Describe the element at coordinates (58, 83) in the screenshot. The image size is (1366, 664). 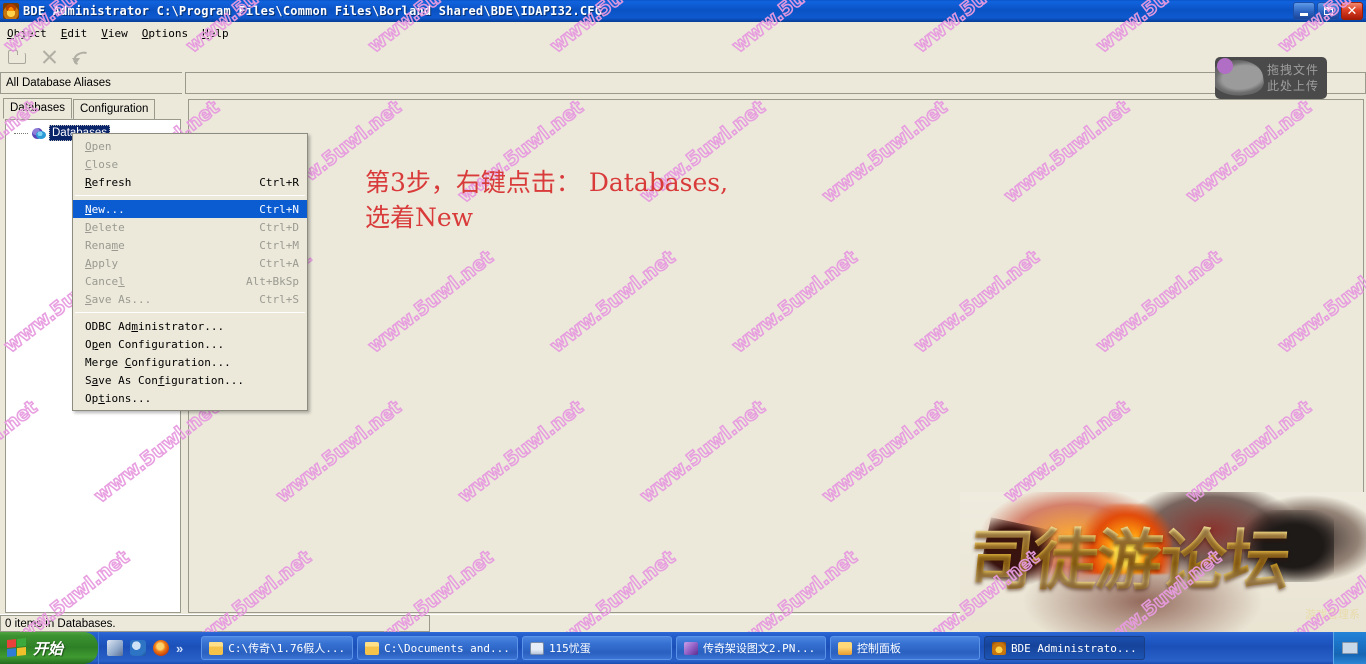
I see `alias-header-label: All Database Aliases` at that location.